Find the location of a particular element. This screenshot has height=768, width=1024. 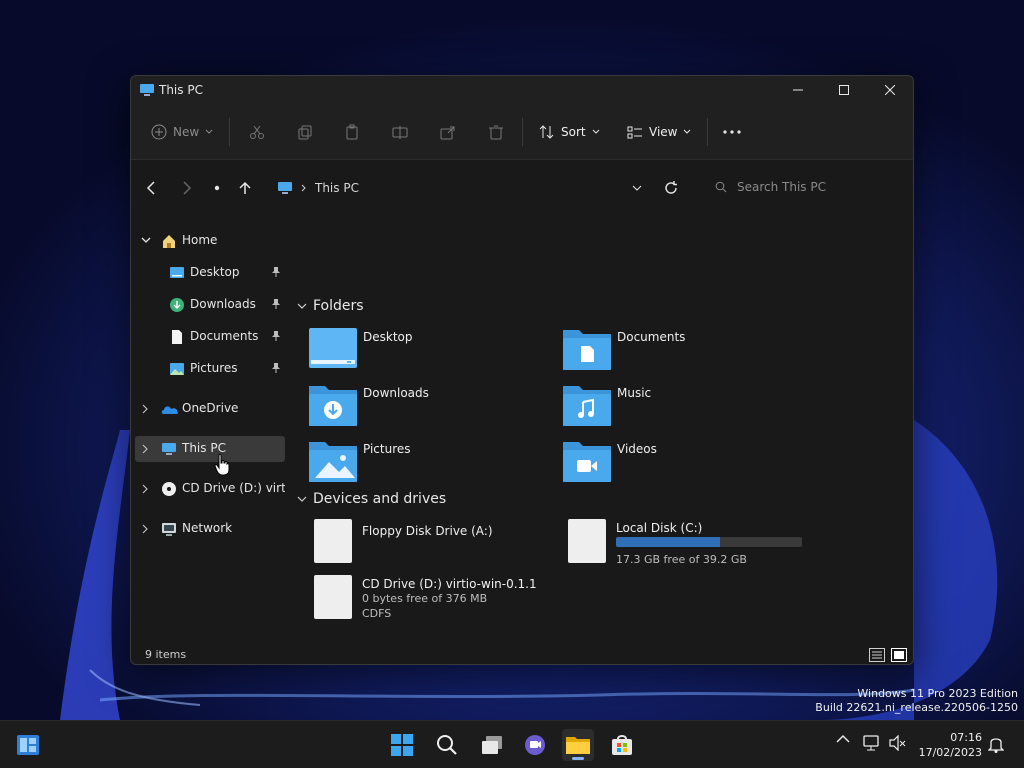

copy-icon is located at coordinates (305, 132).